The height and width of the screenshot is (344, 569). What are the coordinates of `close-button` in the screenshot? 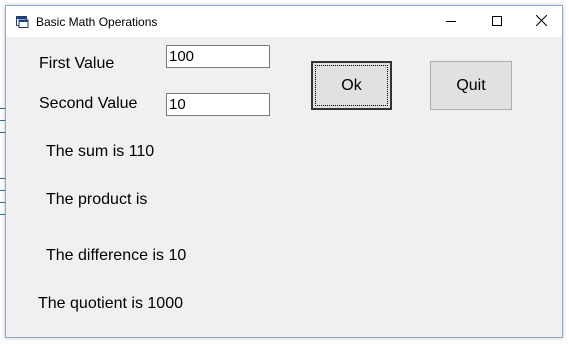 It's located at (541, 21).